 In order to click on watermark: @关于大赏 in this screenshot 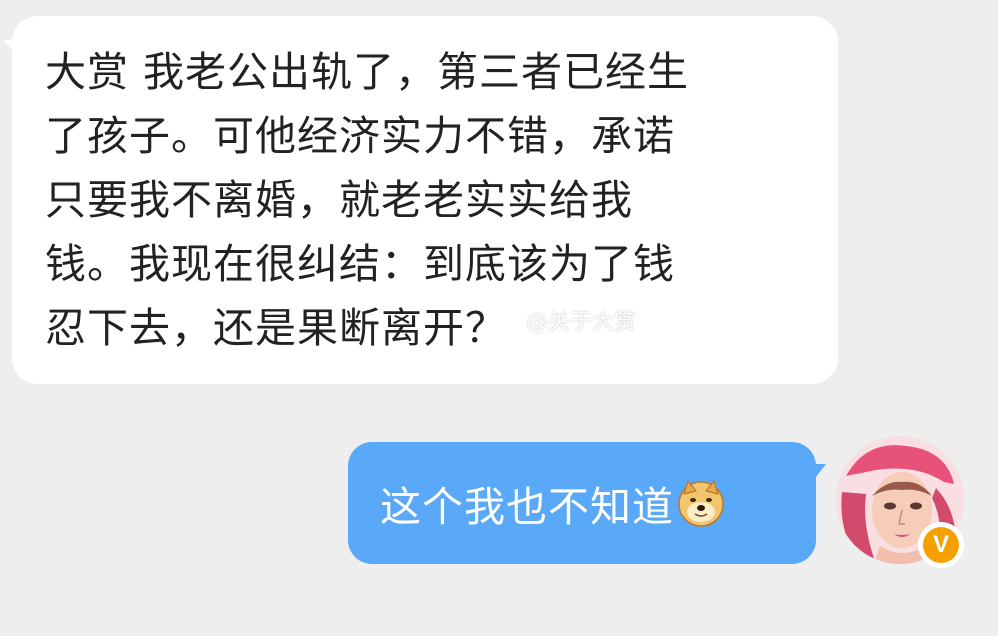, I will do `click(567, 320)`.